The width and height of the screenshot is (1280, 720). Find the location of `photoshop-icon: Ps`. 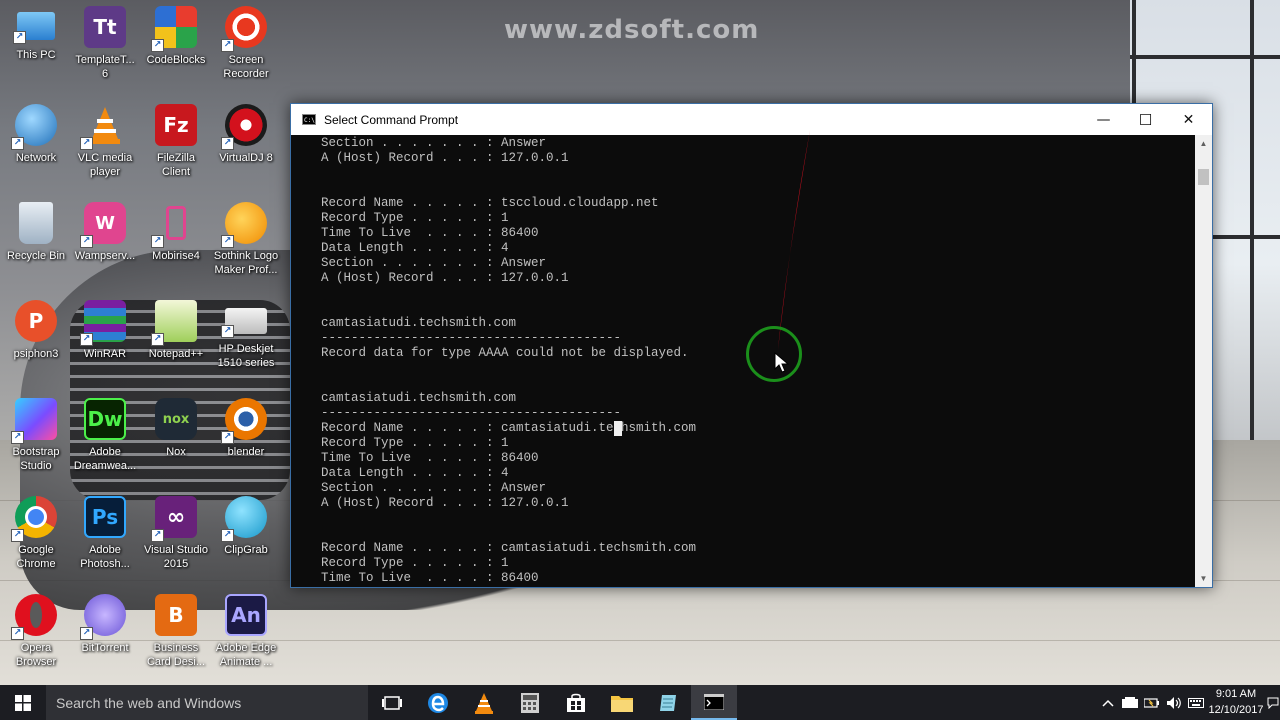

photoshop-icon: Ps is located at coordinates (105, 517).